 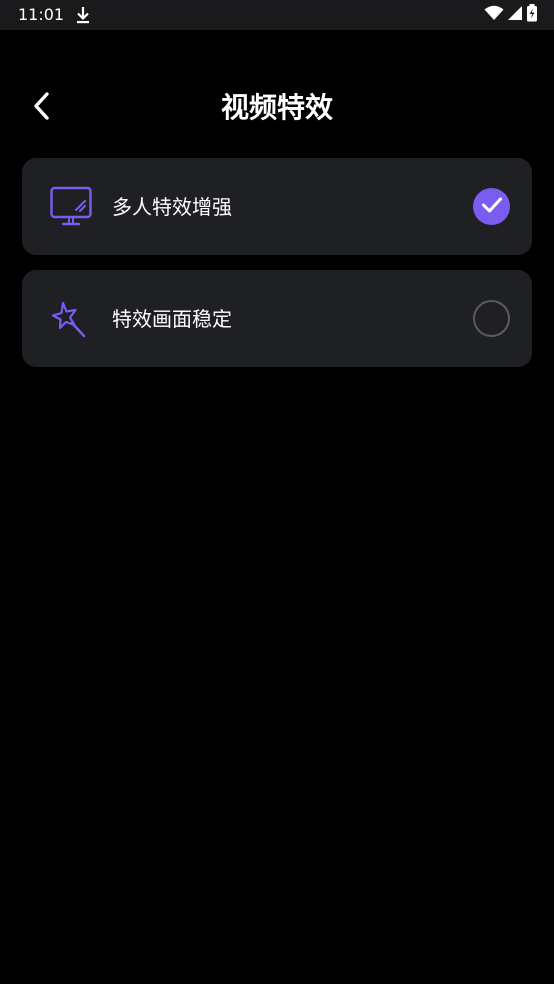 I want to click on option-effect-stabilize: 特效画面稳定, so click(x=277, y=318).